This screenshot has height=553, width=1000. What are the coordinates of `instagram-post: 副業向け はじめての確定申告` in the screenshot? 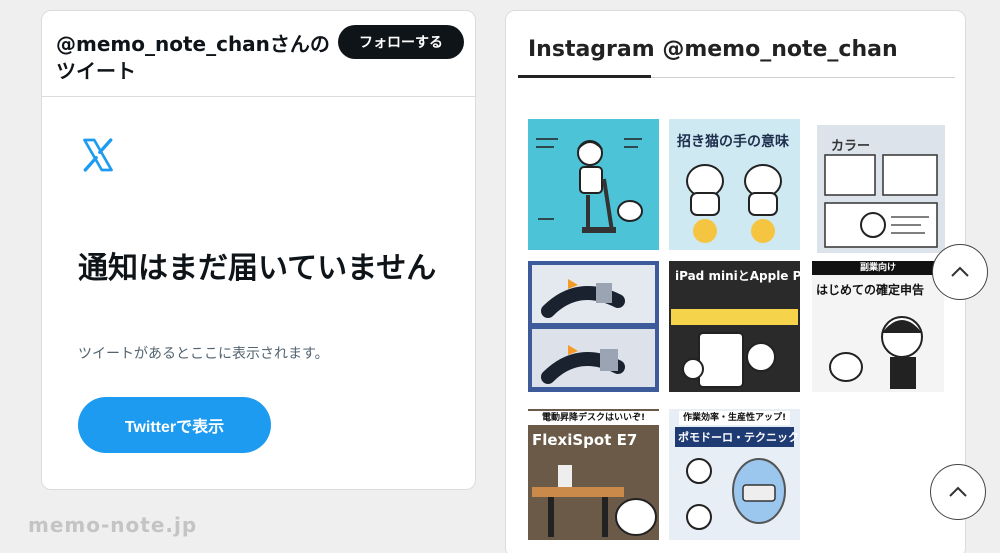 It's located at (878, 326).